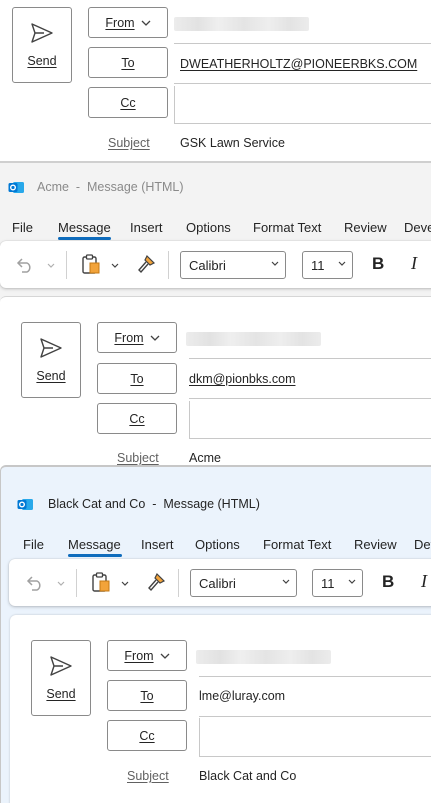 This screenshot has width=431, height=803. Describe the element at coordinates (417, 227) in the screenshot. I see `menu-developer: Deve` at that location.